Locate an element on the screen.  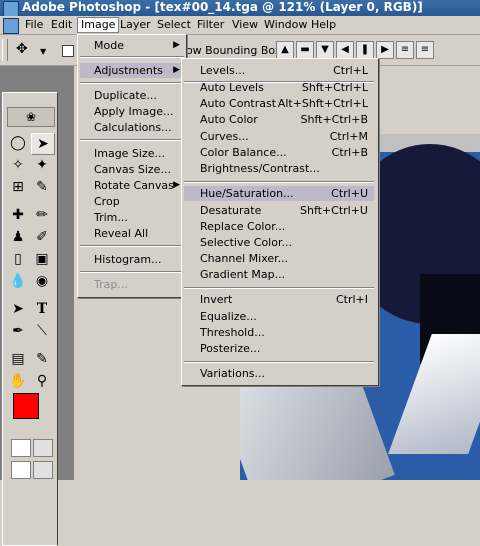
menu-edit: Edit is located at coordinates (61, 25).